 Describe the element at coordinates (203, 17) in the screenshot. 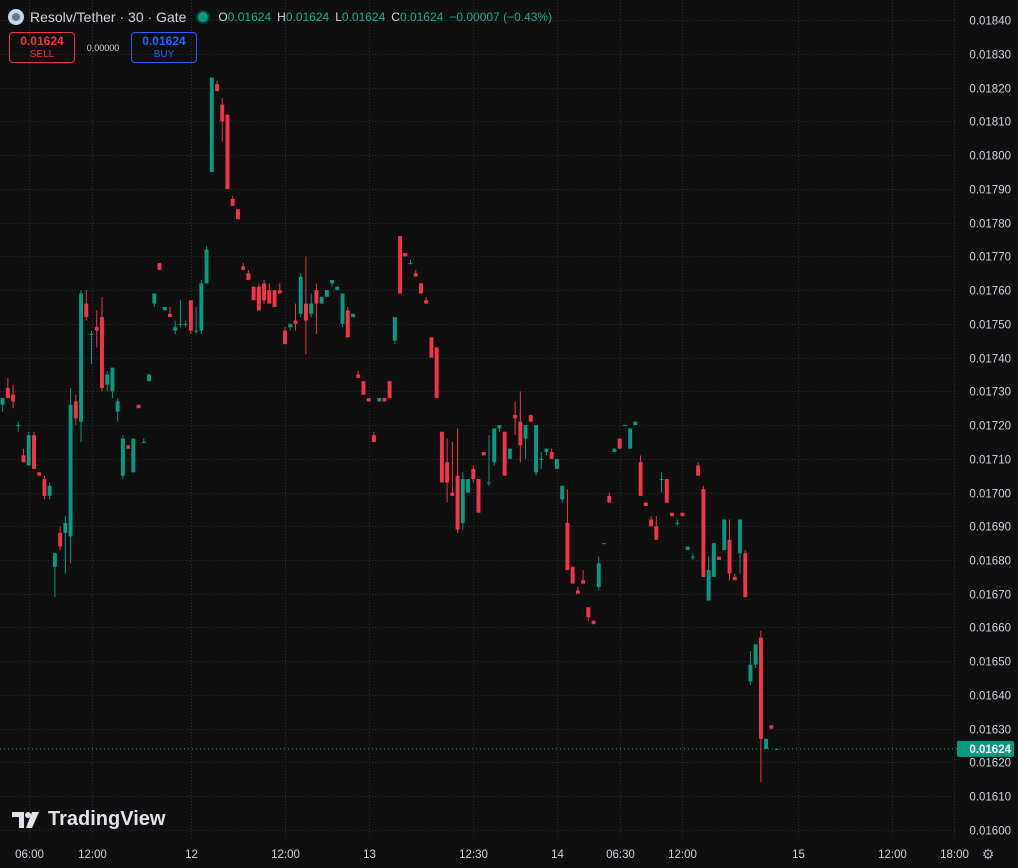

I see `market-status-icon` at that location.